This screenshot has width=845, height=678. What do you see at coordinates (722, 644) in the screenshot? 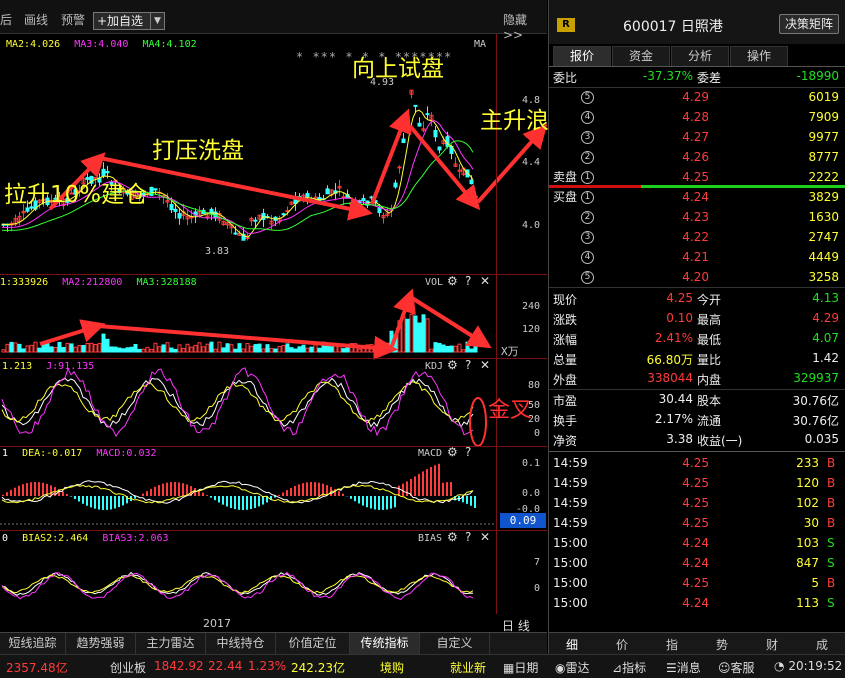
I see `tab-trend: 势` at bounding box center [722, 644].